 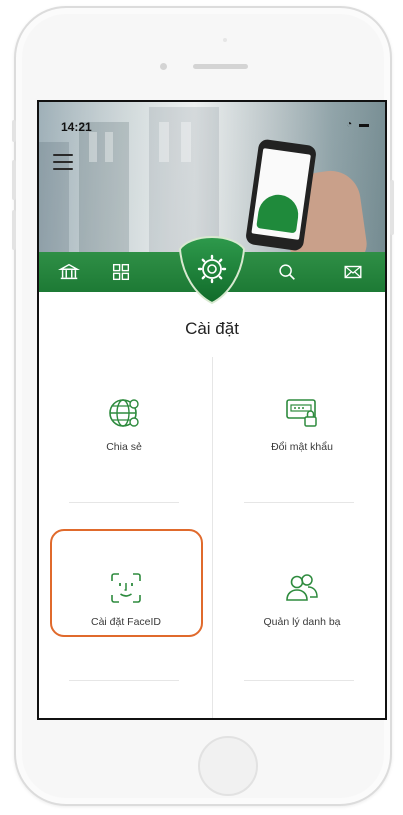 I want to click on nav-mail, so click(x=353, y=272).